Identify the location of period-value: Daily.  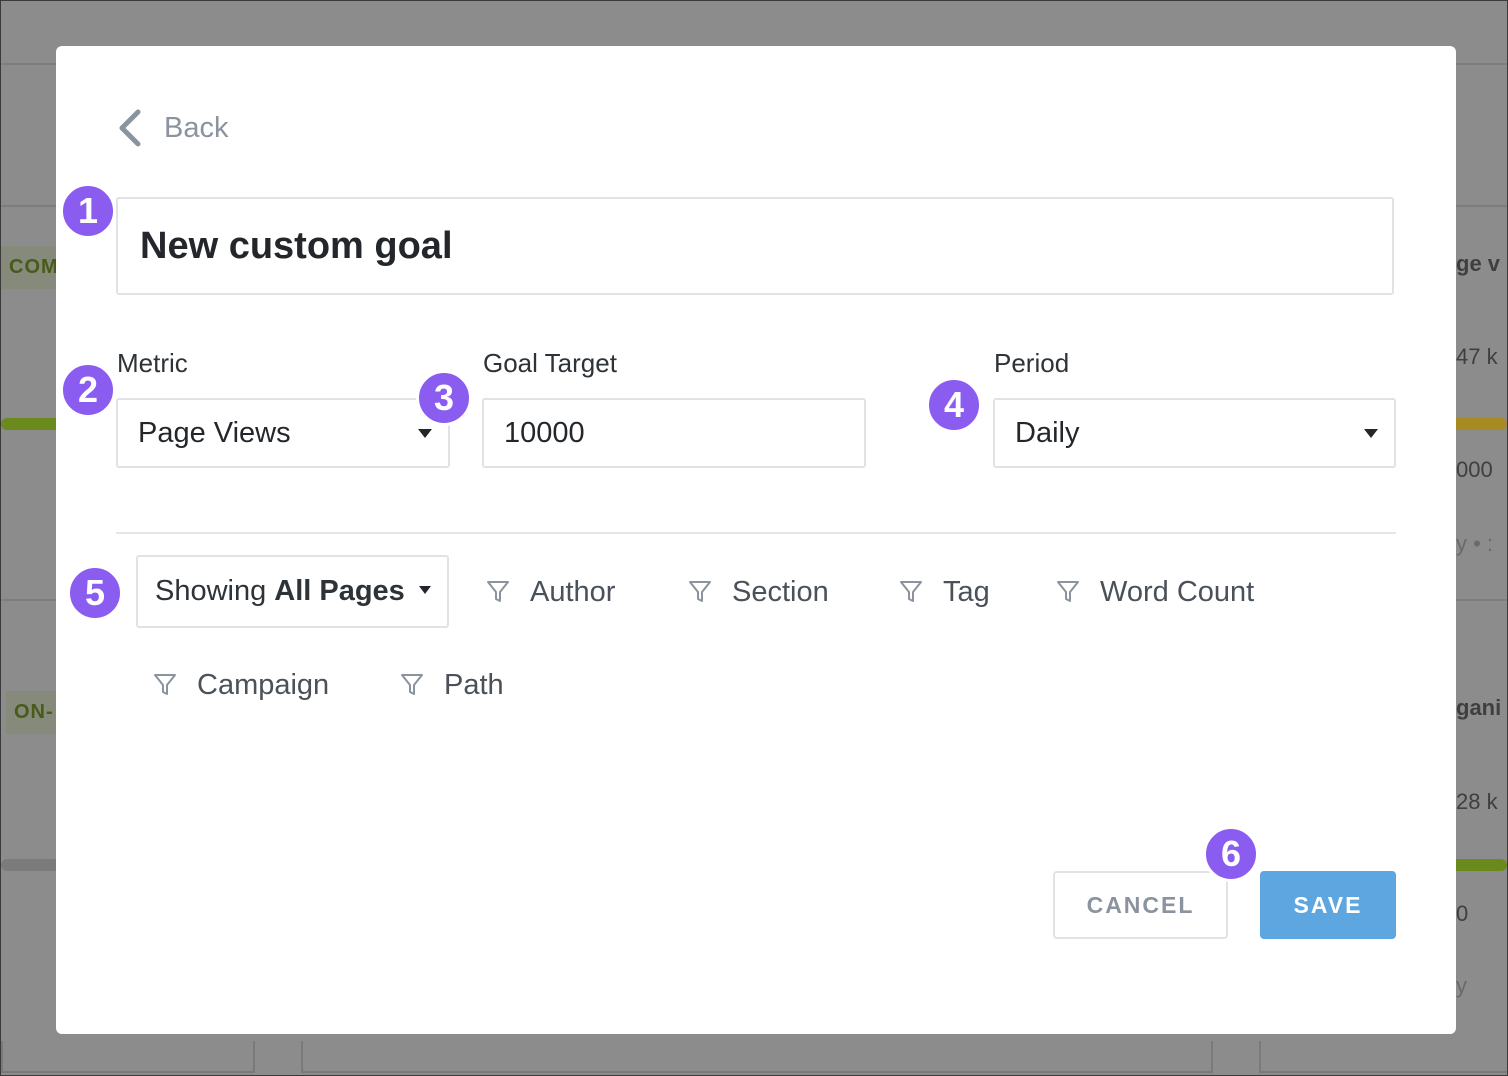
(1047, 432).